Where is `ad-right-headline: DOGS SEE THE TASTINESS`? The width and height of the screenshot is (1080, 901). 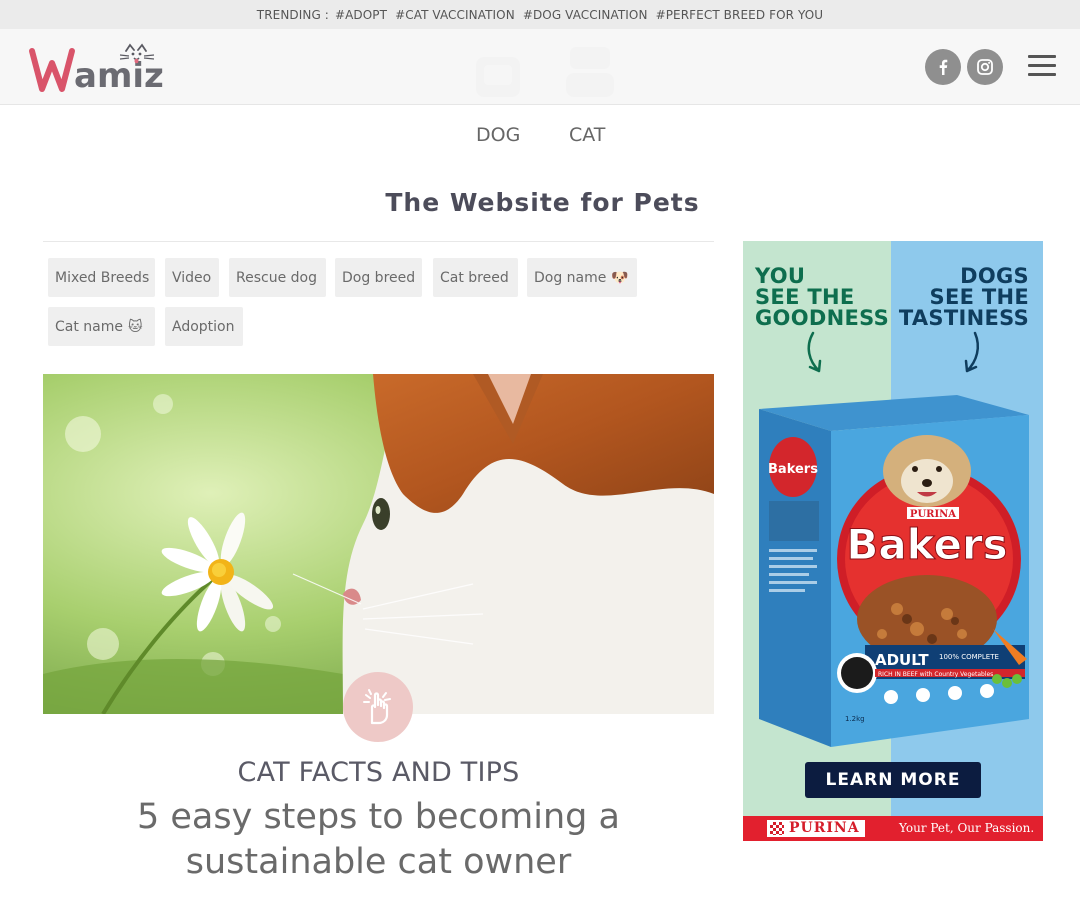 ad-right-headline: DOGS SEE THE TASTINESS is located at coordinates (964, 297).